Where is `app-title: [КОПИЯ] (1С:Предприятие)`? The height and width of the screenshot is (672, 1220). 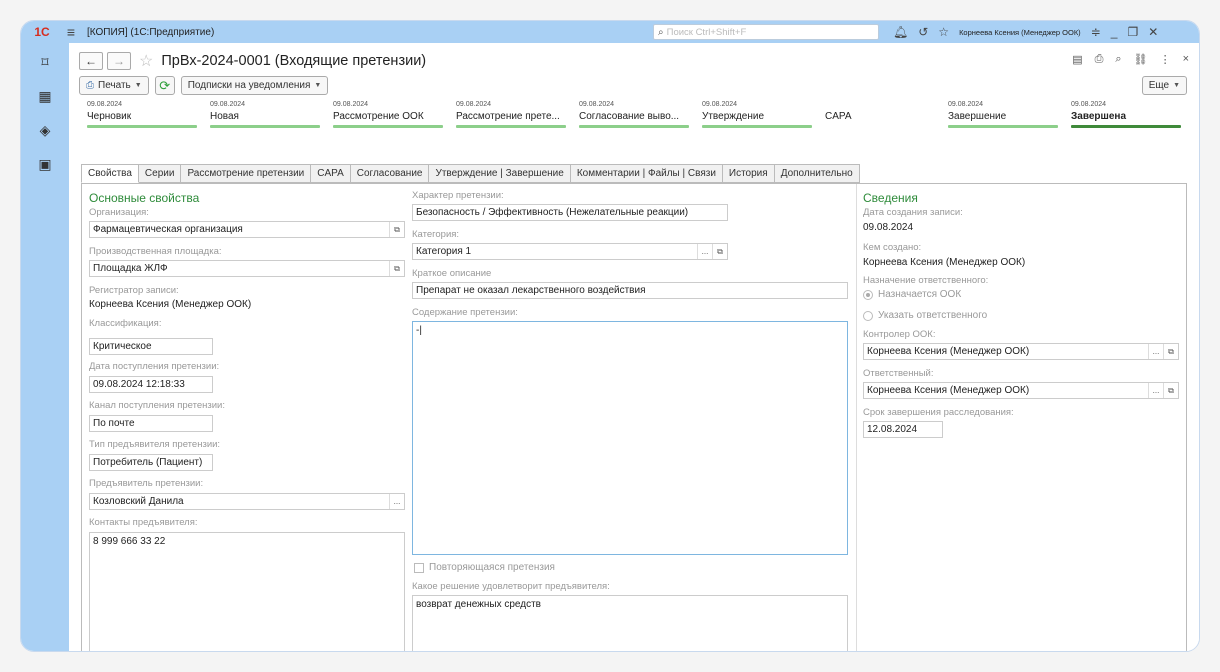
app-title: [КОПИЯ] (1С:Предприятие) is located at coordinates (151, 32).